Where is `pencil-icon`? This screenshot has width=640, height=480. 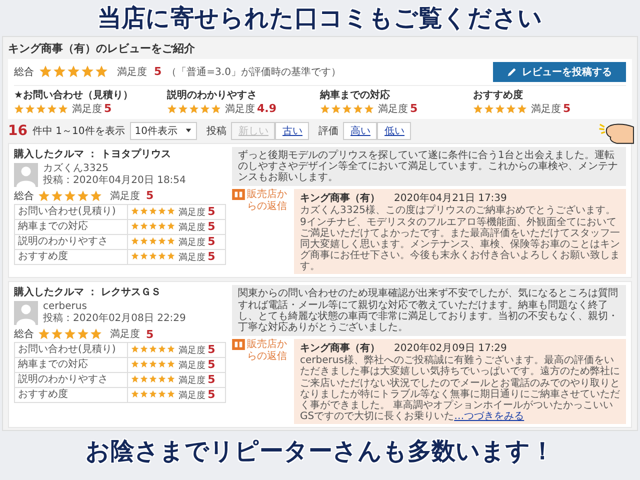
pencil-icon is located at coordinates (512, 71).